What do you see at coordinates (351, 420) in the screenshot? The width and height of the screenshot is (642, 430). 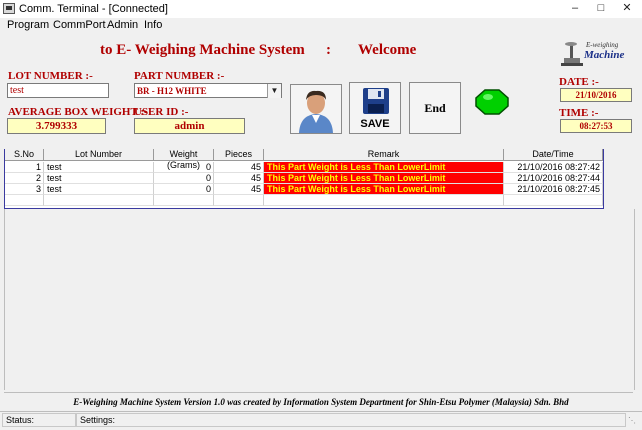 I see `settings-field: Settings:` at bounding box center [351, 420].